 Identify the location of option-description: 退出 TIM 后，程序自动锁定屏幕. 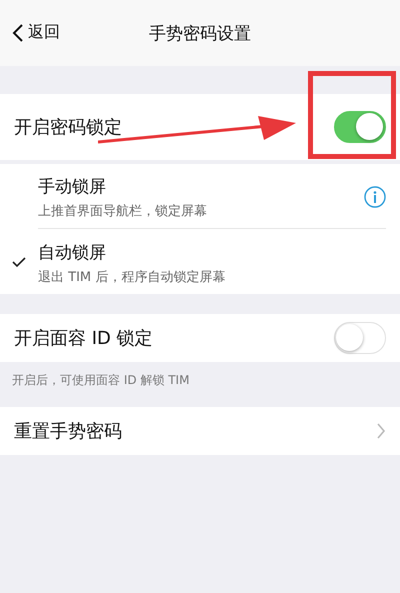
(132, 277).